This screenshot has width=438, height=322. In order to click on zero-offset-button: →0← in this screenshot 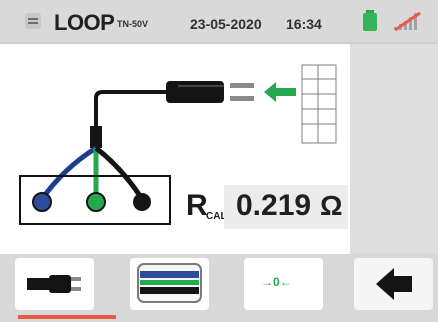, I will do `click(283, 284)`.